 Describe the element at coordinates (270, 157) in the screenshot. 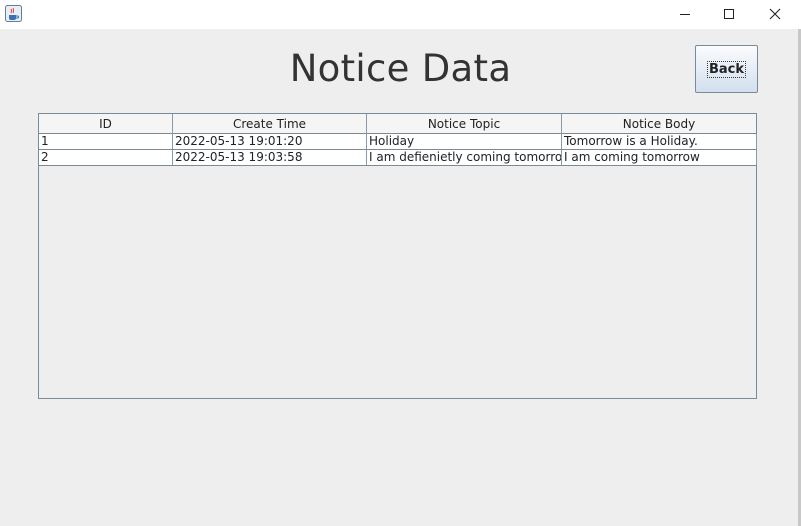

I see `cell-create-time: 2022-05-13 19:03:58` at that location.